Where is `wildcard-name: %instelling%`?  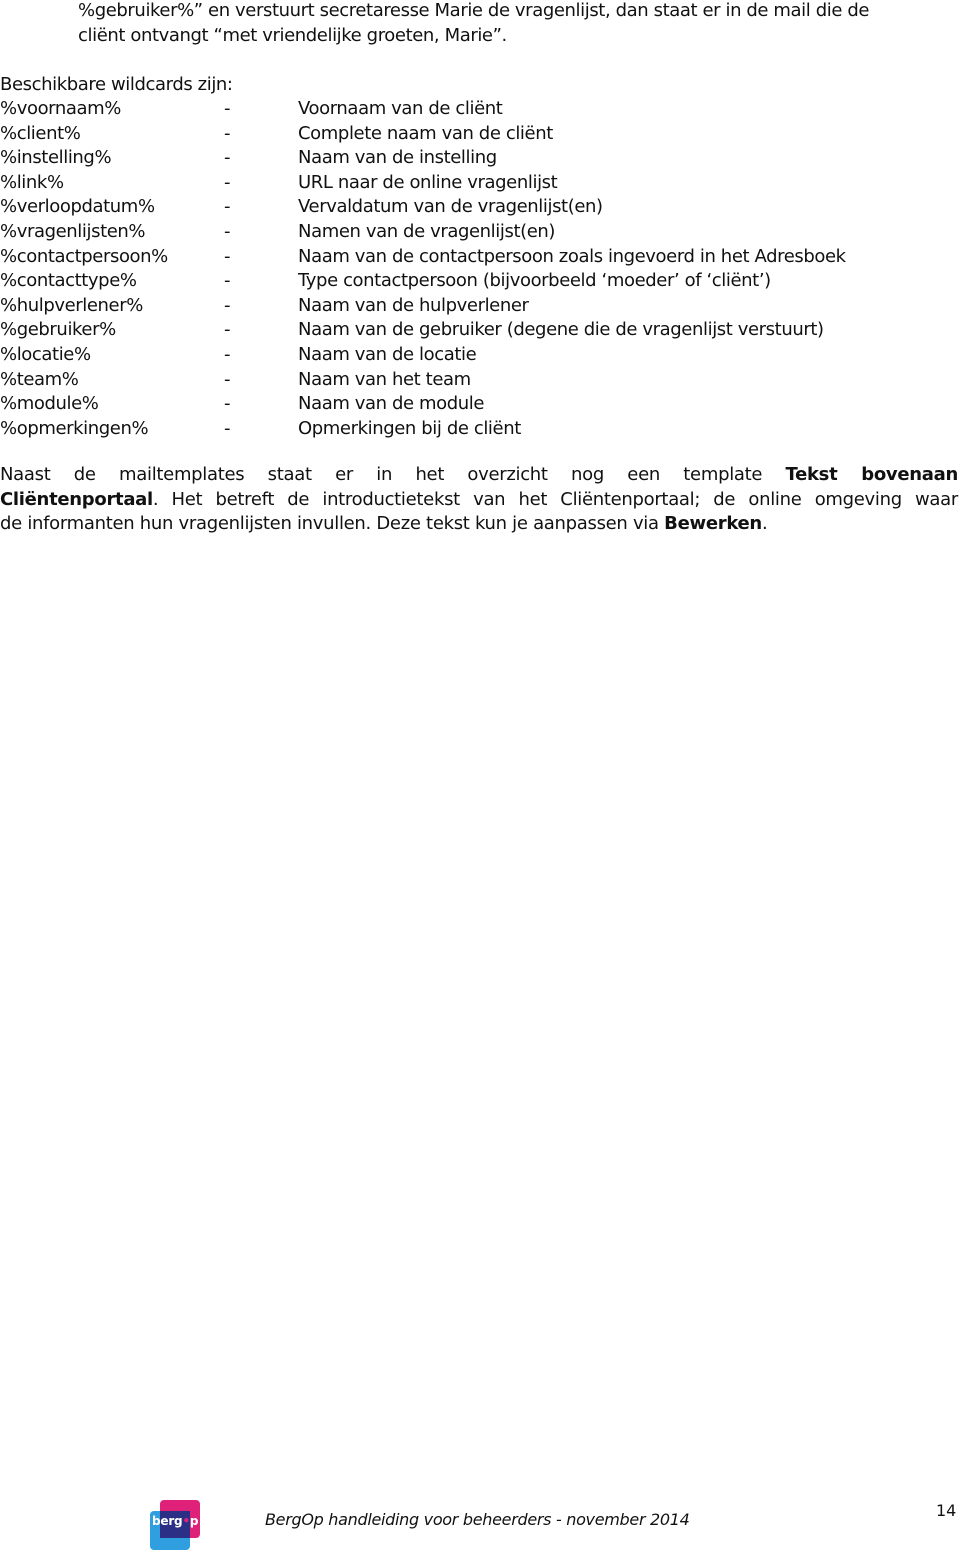 wildcard-name: %instelling% is located at coordinates (56, 158).